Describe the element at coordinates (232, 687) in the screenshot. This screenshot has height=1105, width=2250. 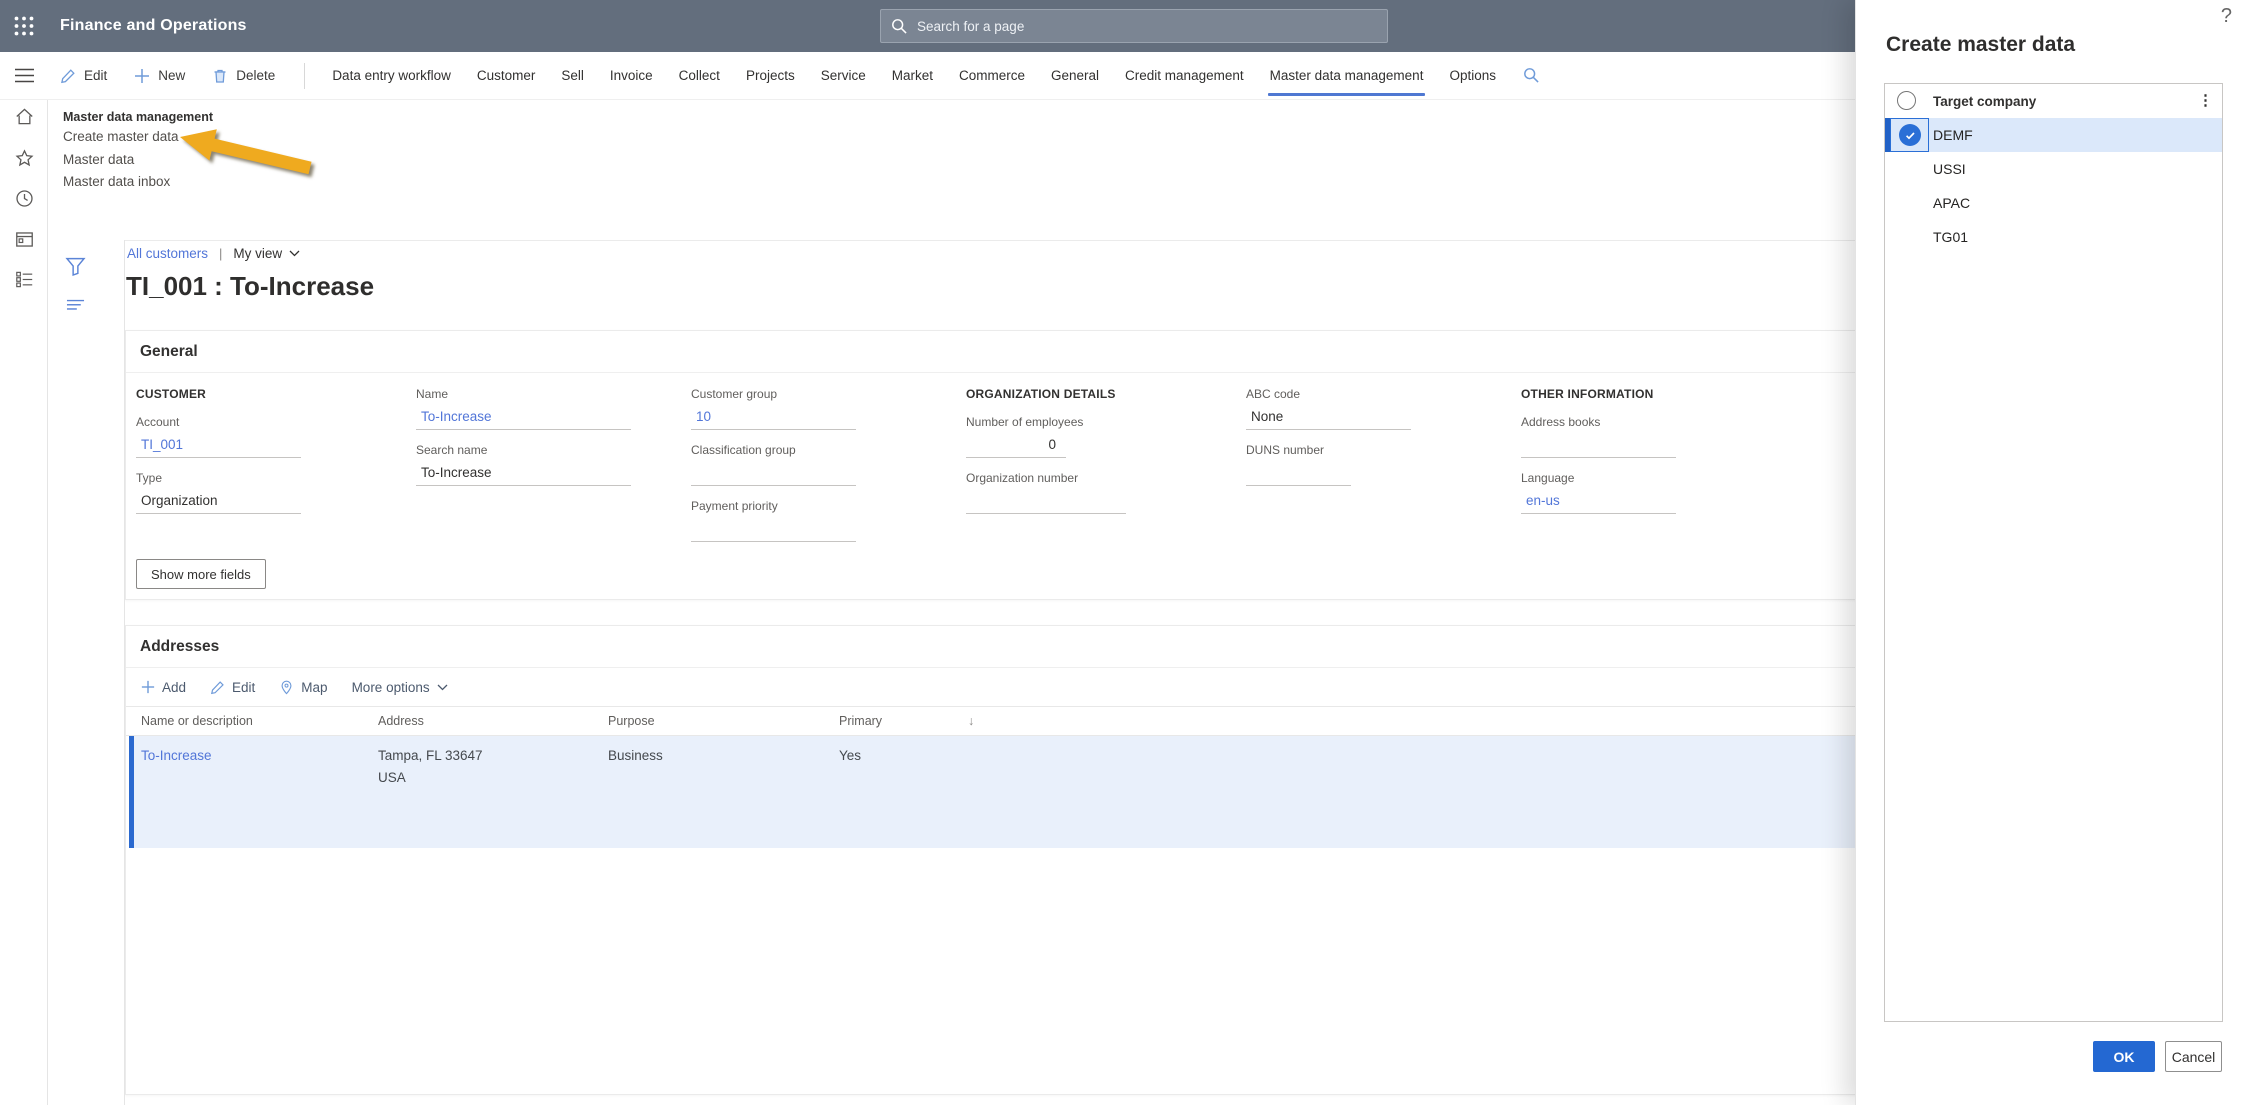
I see `edit-address-button: Edit` at that location.